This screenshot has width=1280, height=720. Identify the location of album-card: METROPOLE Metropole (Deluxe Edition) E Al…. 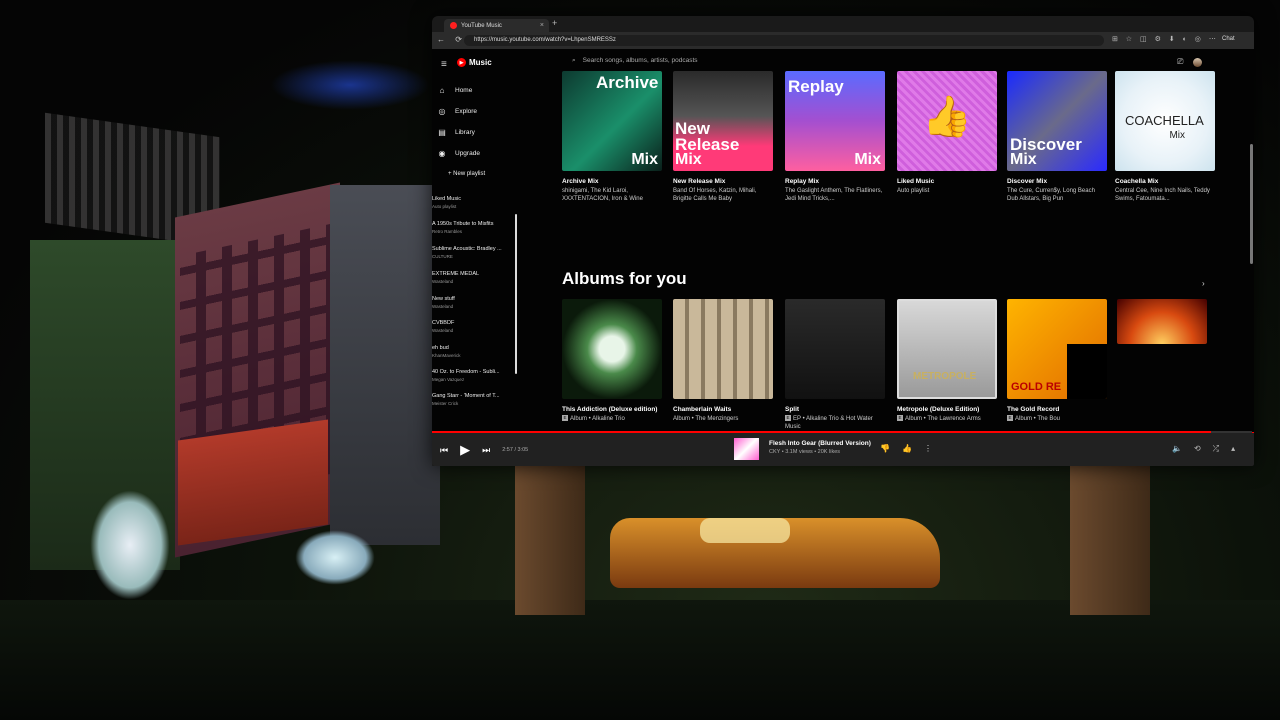
(947, 361).